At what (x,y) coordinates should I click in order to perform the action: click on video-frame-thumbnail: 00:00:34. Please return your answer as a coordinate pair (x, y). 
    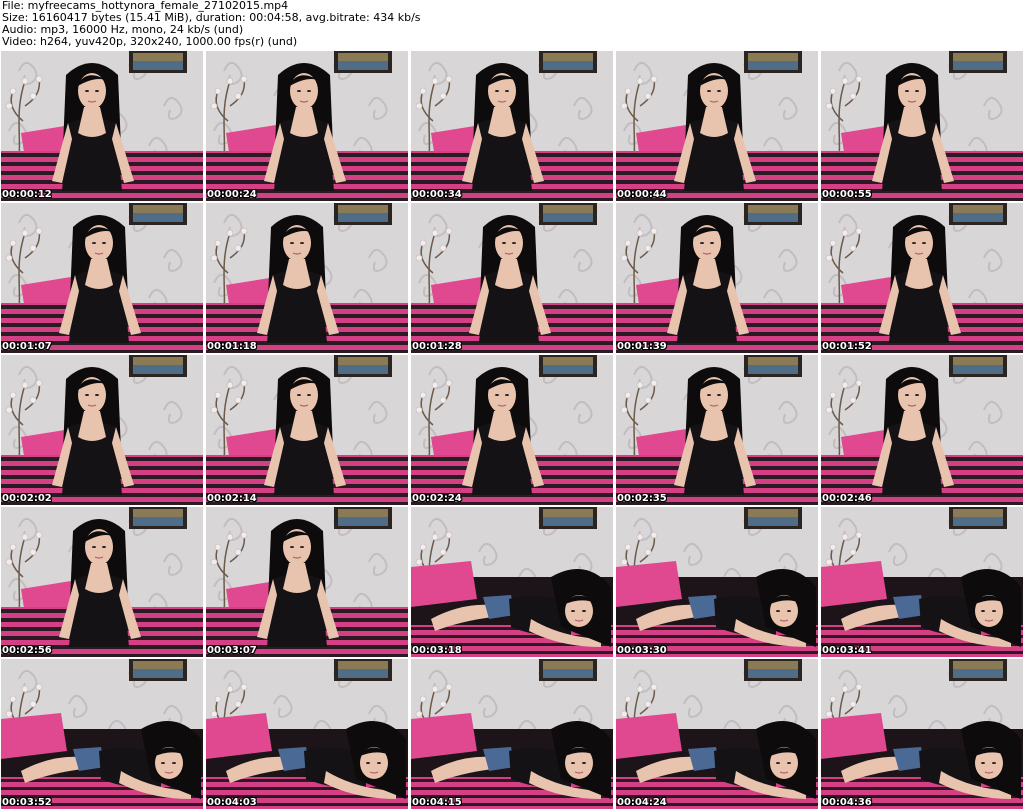
    Looking at the image, I should click on (512, 126).